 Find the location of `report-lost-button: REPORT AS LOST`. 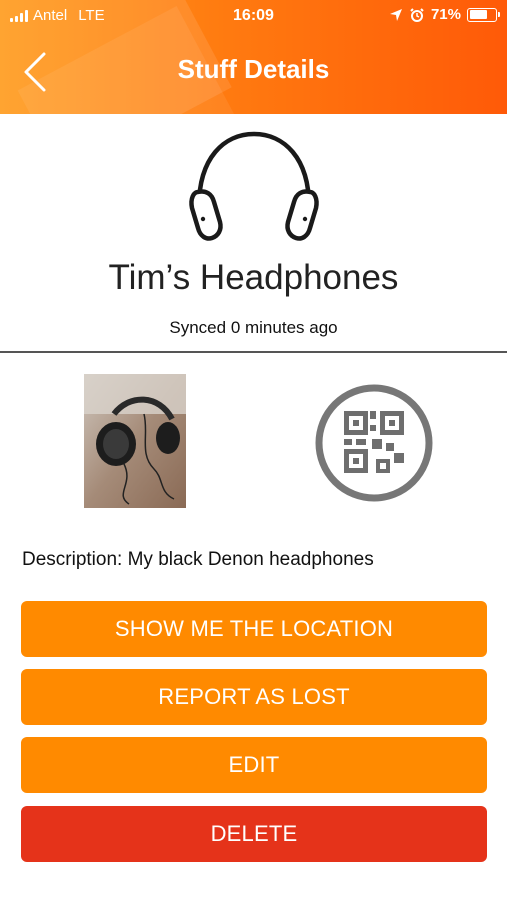

report-lost-button: REPORT AS LOST is located at coordinates (254, 697).